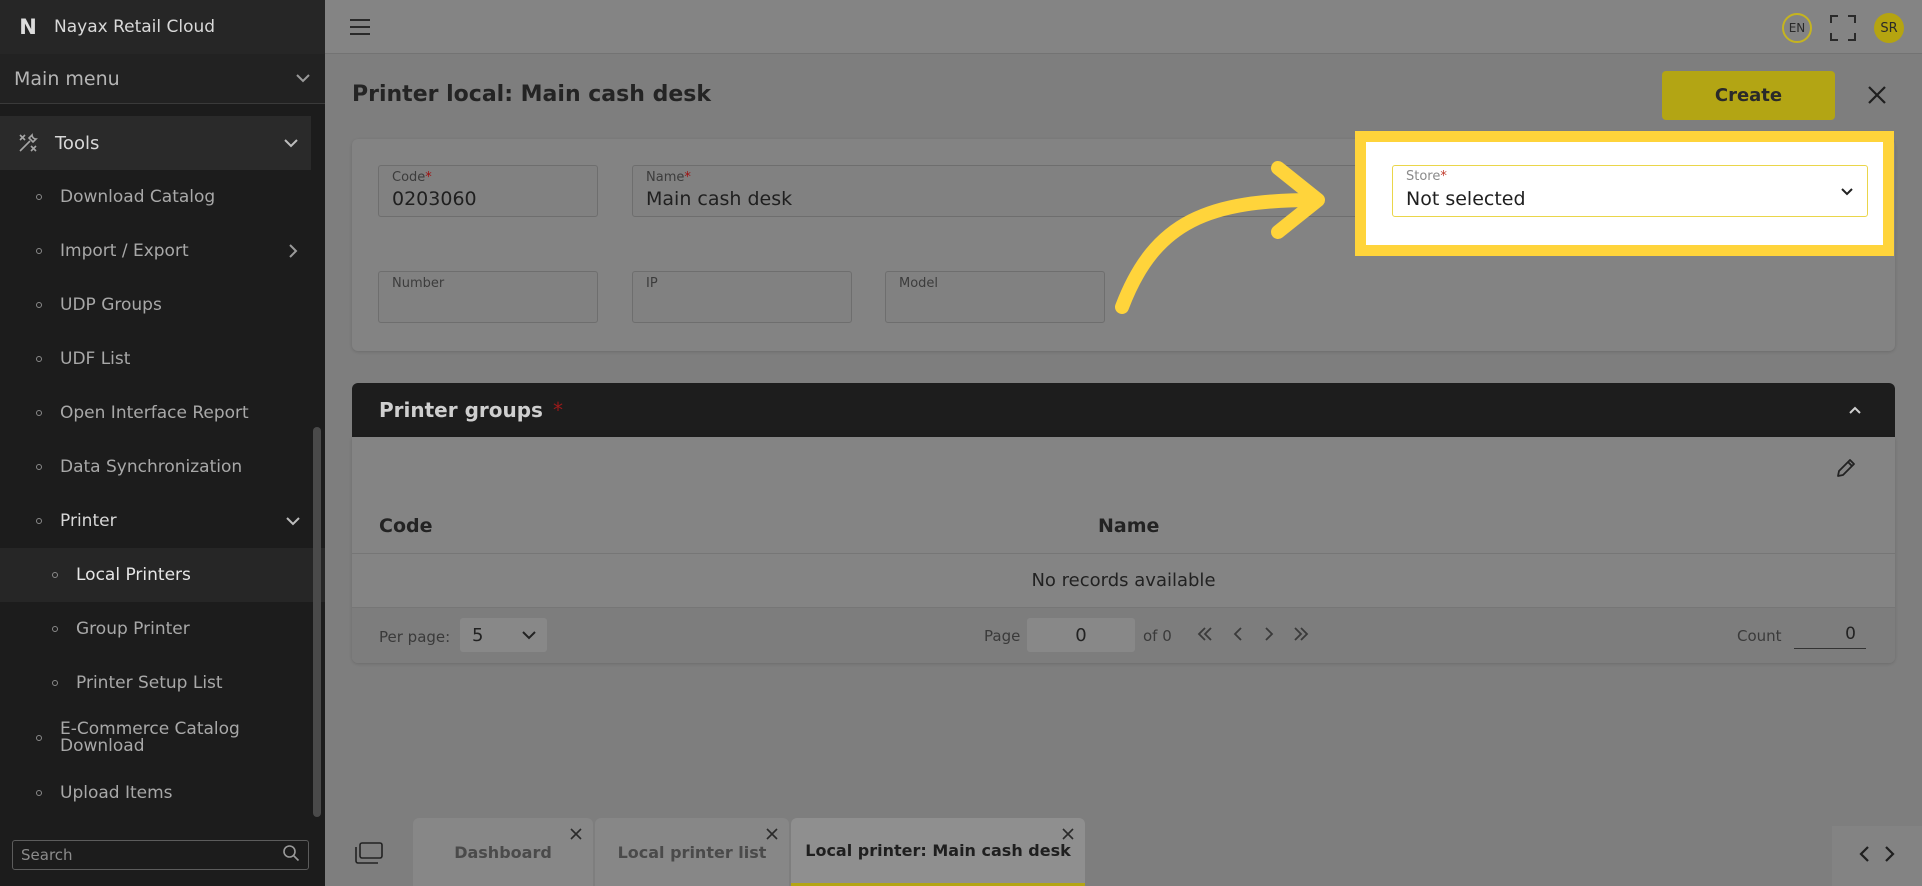 The image size is (1922, 886). Describe the element at coordinates (1830, 635) in the screenshot. I see `count-value: 0` at that location.